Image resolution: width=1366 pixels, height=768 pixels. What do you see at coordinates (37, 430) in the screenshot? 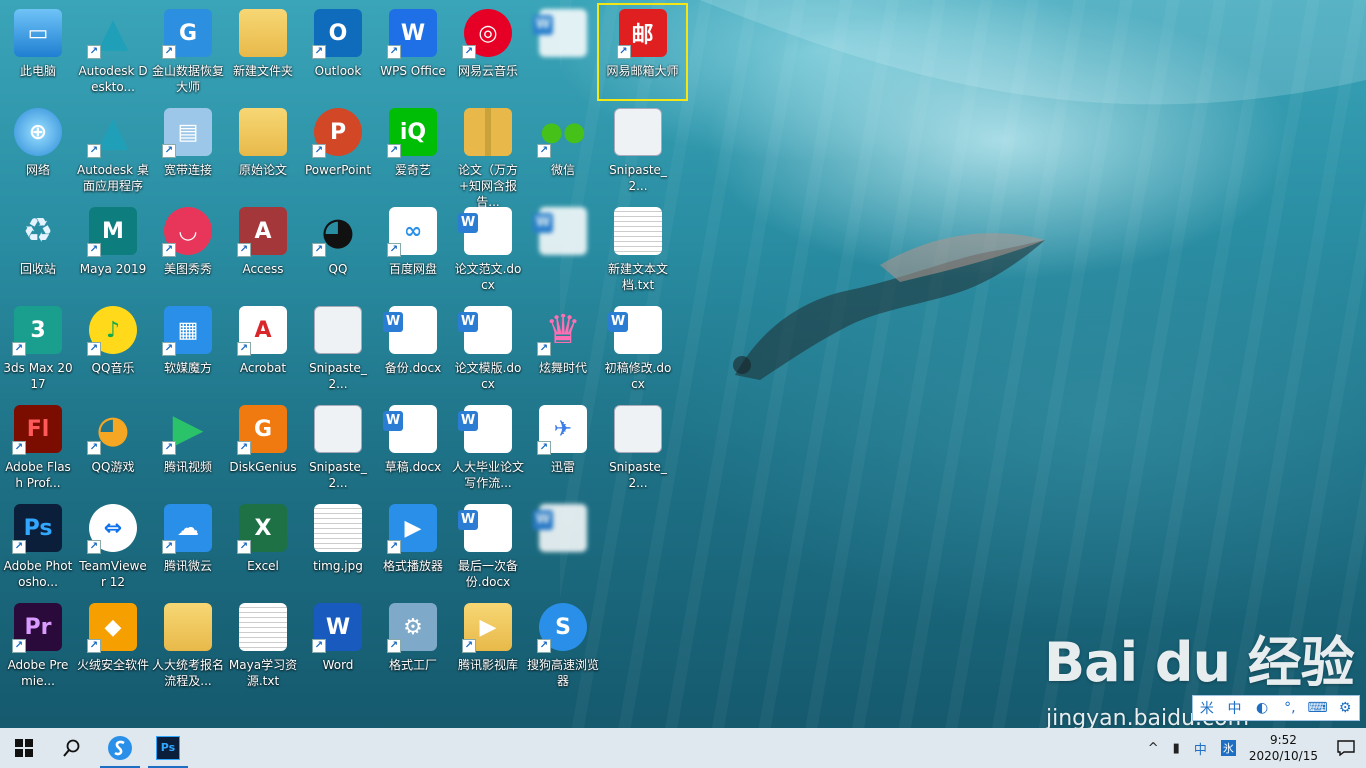
I see `flash-icon: Fl ↗` at bounding box center [37, 430].